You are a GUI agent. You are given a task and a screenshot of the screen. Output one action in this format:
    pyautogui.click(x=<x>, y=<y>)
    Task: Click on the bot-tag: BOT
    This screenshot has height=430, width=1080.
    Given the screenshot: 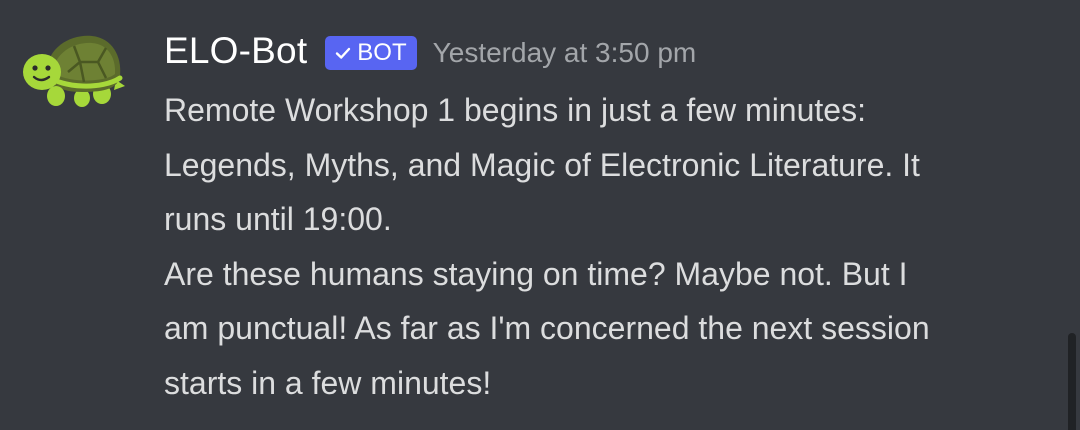 What is the action you would take?
    pyautogui.click(x=371, y=52)
    